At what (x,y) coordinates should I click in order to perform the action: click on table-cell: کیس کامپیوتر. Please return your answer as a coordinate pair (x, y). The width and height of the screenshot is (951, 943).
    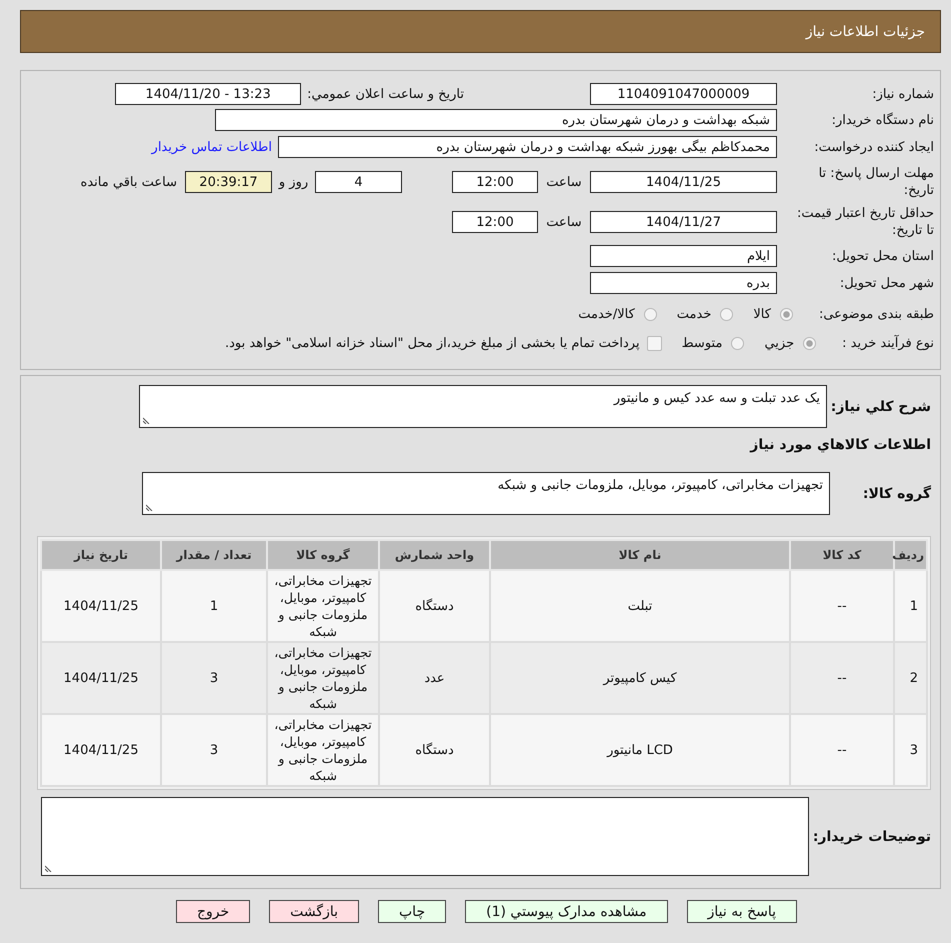
    Looking at the image, I should click on (640, 678).